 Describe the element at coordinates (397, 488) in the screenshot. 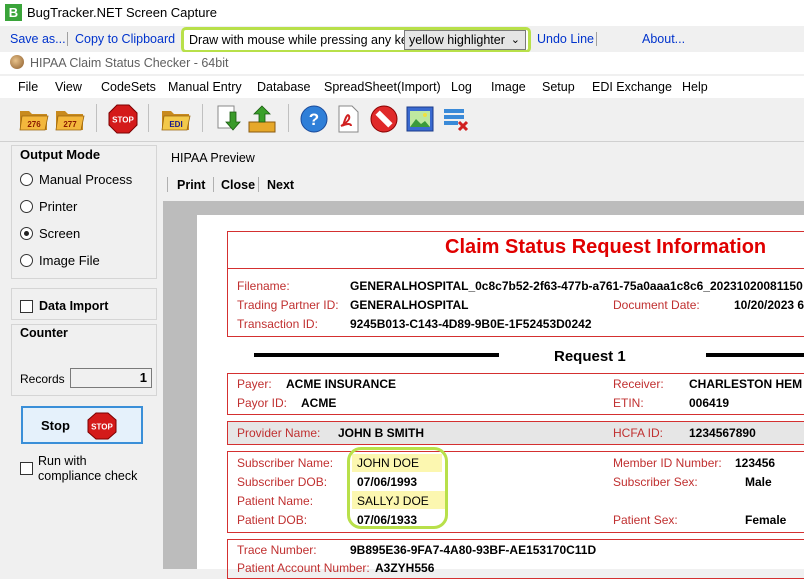

I see `highlight-annotation-box` at that location.